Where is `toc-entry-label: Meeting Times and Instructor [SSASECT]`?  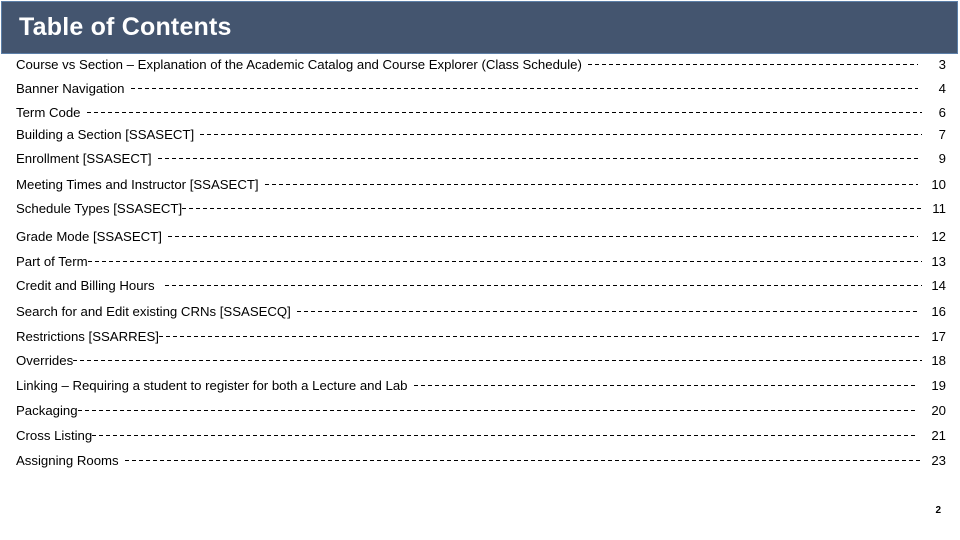
toc-entry-label: Meeting Times and Instructor [SSASECT] is located at coordinates (137, 184).